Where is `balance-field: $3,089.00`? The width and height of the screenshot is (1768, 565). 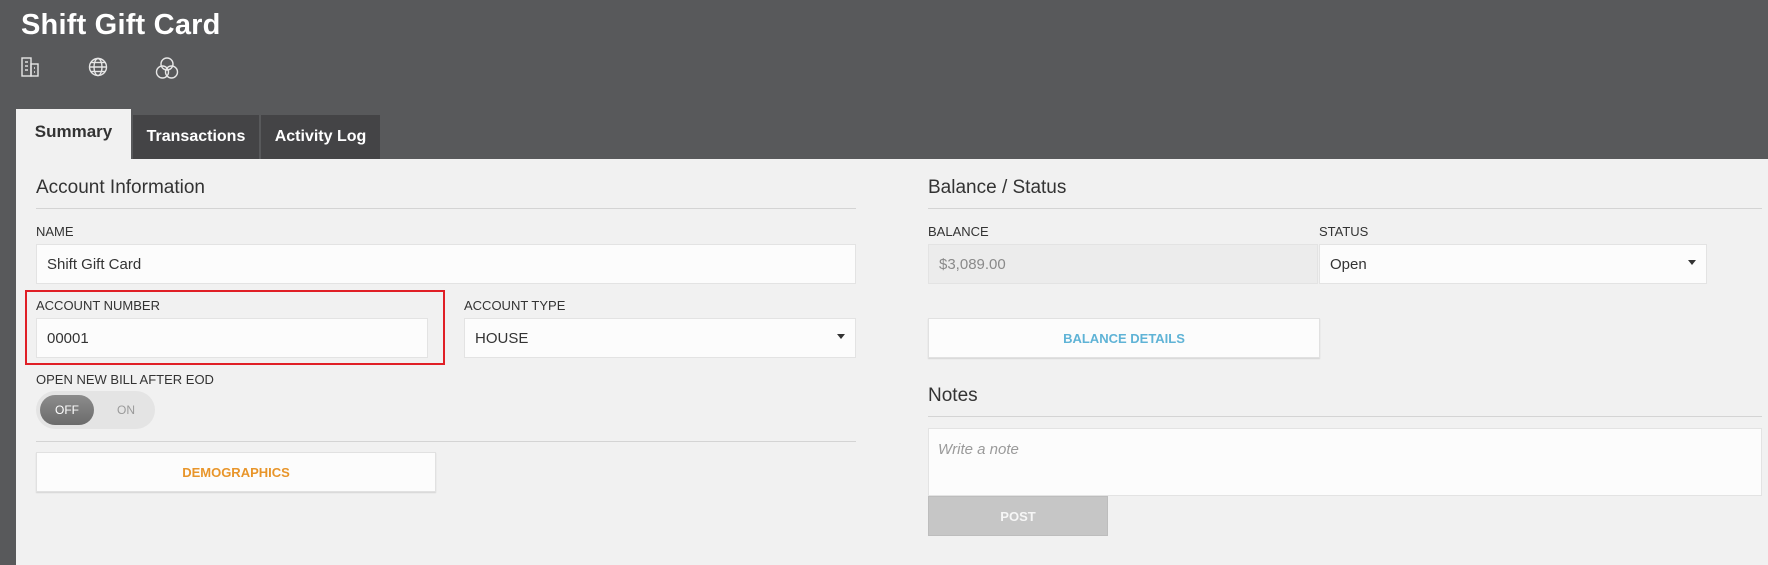 balance-field: $3,089.00 is located at coordinates (1123, 264).